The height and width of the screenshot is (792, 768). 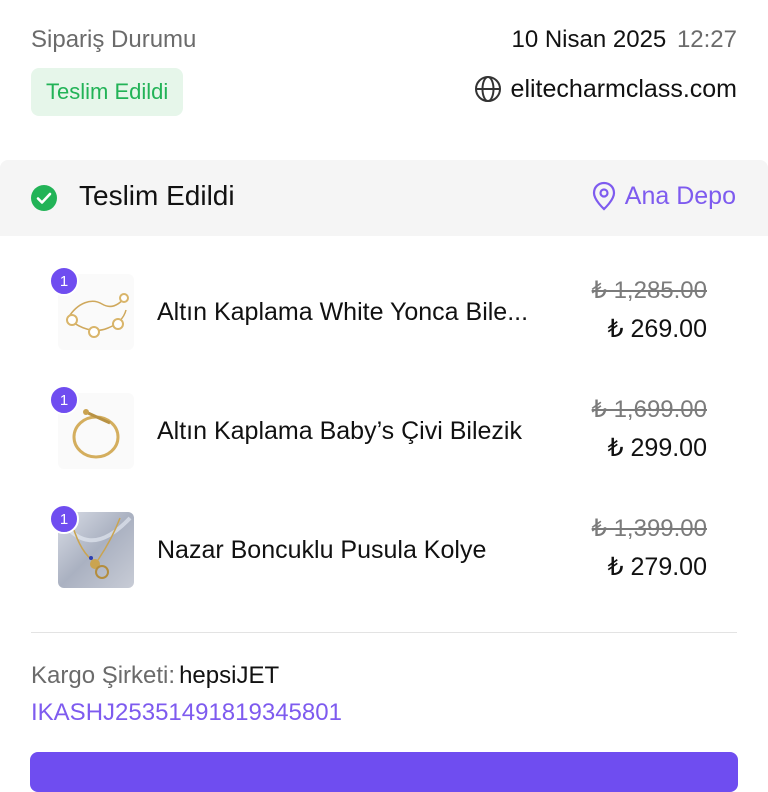 I want to click on order-time: 12:27, so click(x=706, y=39).